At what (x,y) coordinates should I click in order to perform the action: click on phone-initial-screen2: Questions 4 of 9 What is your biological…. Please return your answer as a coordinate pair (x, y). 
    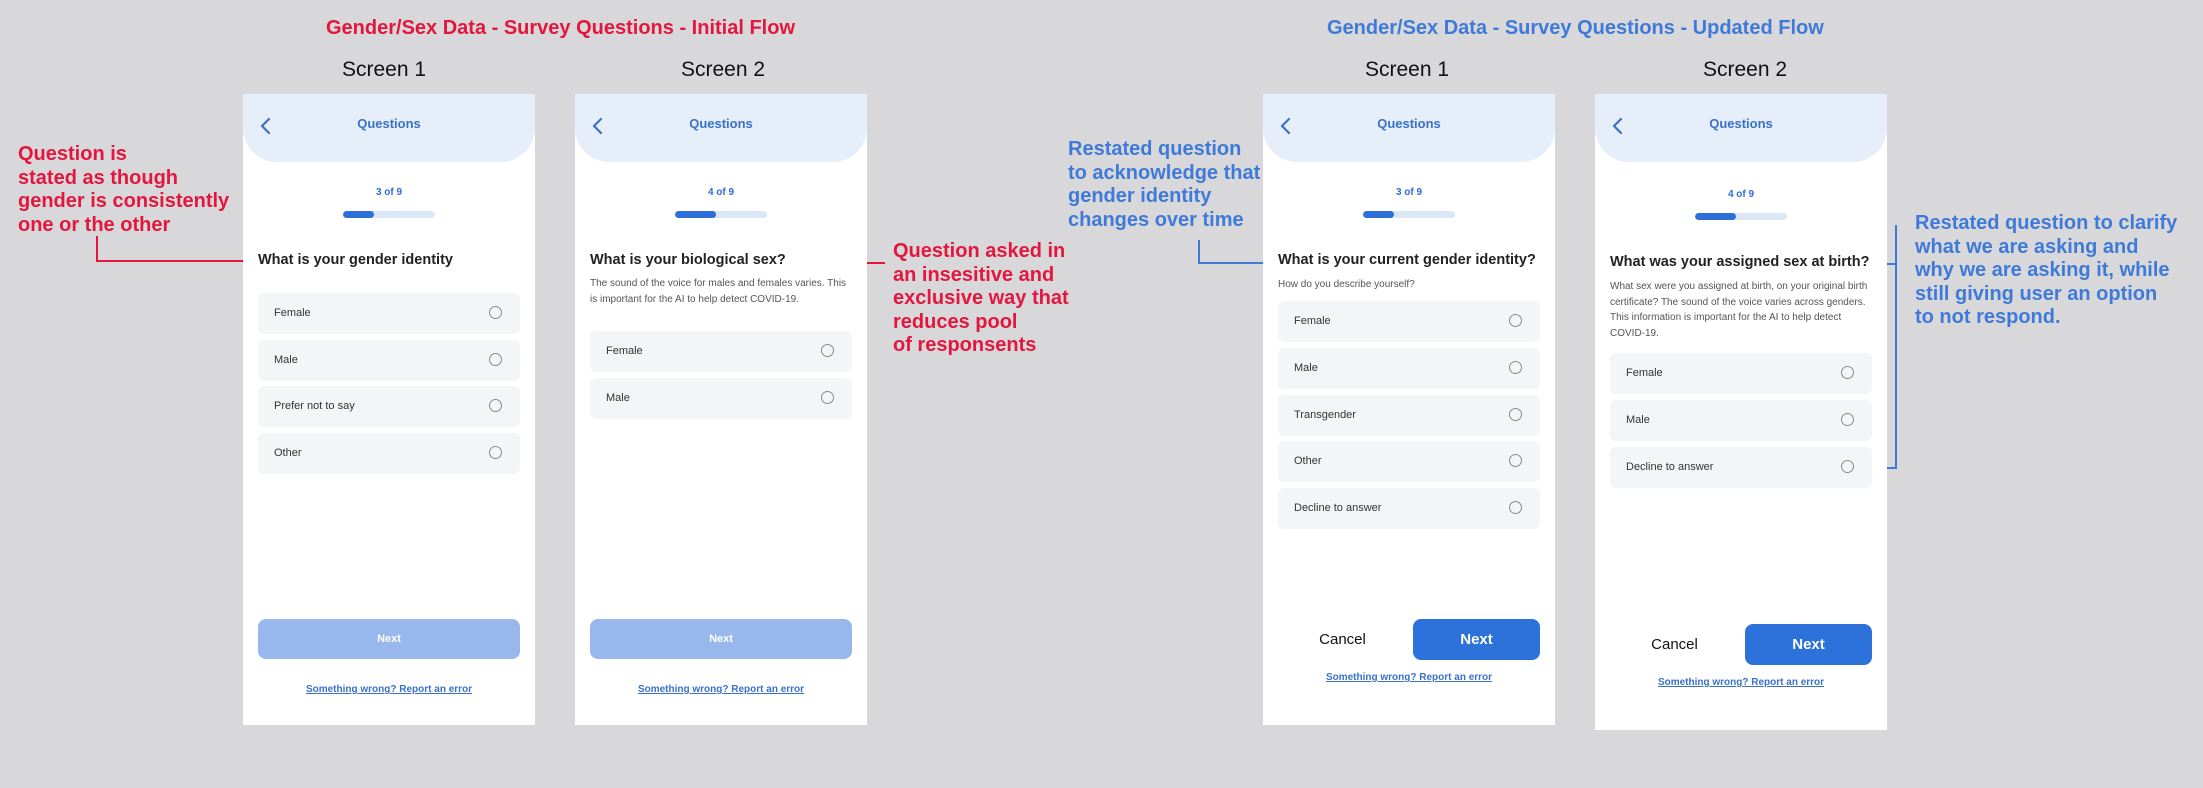
    Looking at the image, I should click on (721, 409).